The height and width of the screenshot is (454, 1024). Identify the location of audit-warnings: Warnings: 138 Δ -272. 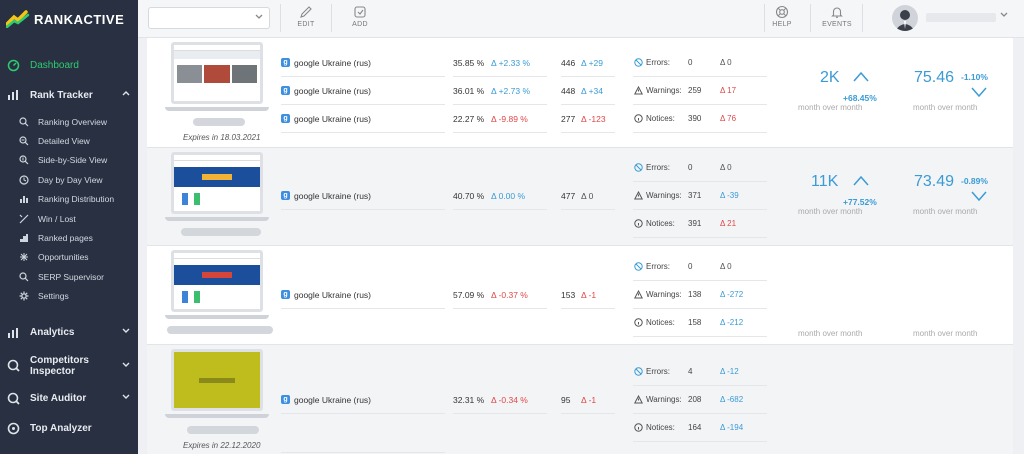
(700, 295).